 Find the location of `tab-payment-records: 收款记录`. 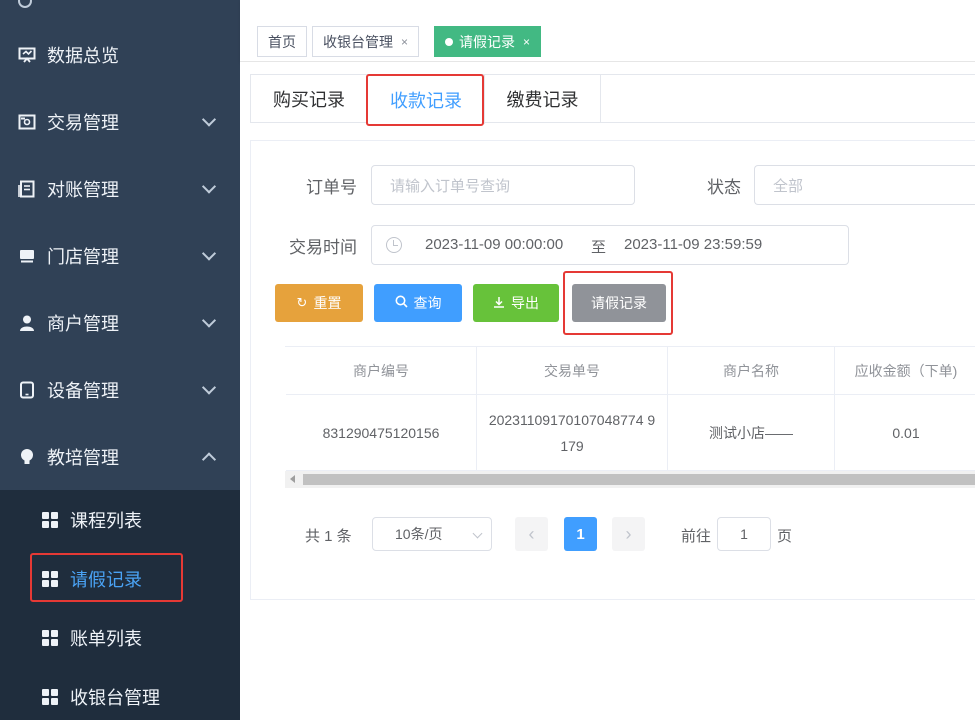

tab-payment-records: 收款记录 is located at coordinates (426, 99).